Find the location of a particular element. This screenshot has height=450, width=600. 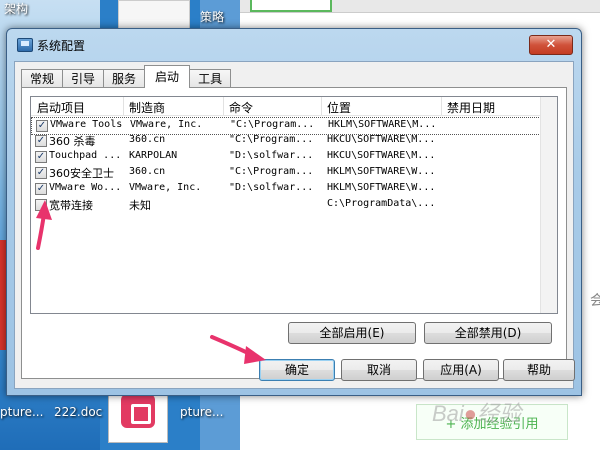

baidu-watermark: Bai●经验 is located at coordinates (477, 413).